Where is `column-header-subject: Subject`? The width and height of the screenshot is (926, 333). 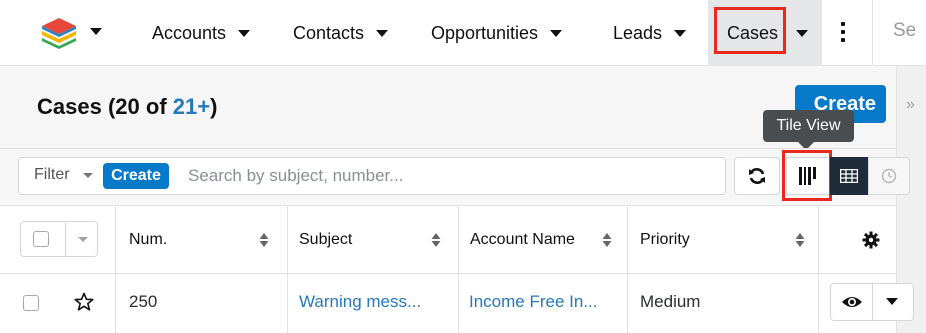 column-header-subject: Subject is located at coordinates (325, 240).